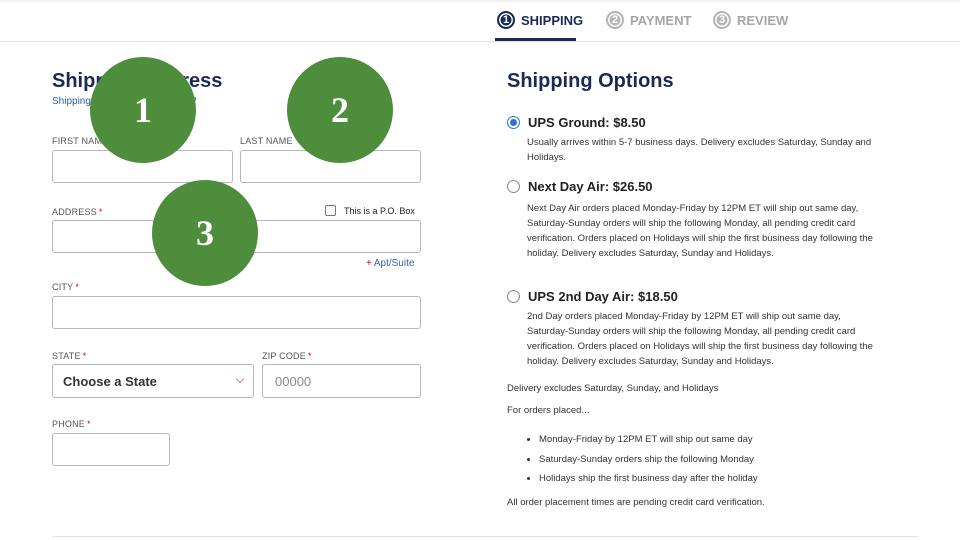 The image size is (960, 540). What do you see at coordinates (535, 39) in the screenshot?
I see `active-step-underline` at bounding box center [535, 39].